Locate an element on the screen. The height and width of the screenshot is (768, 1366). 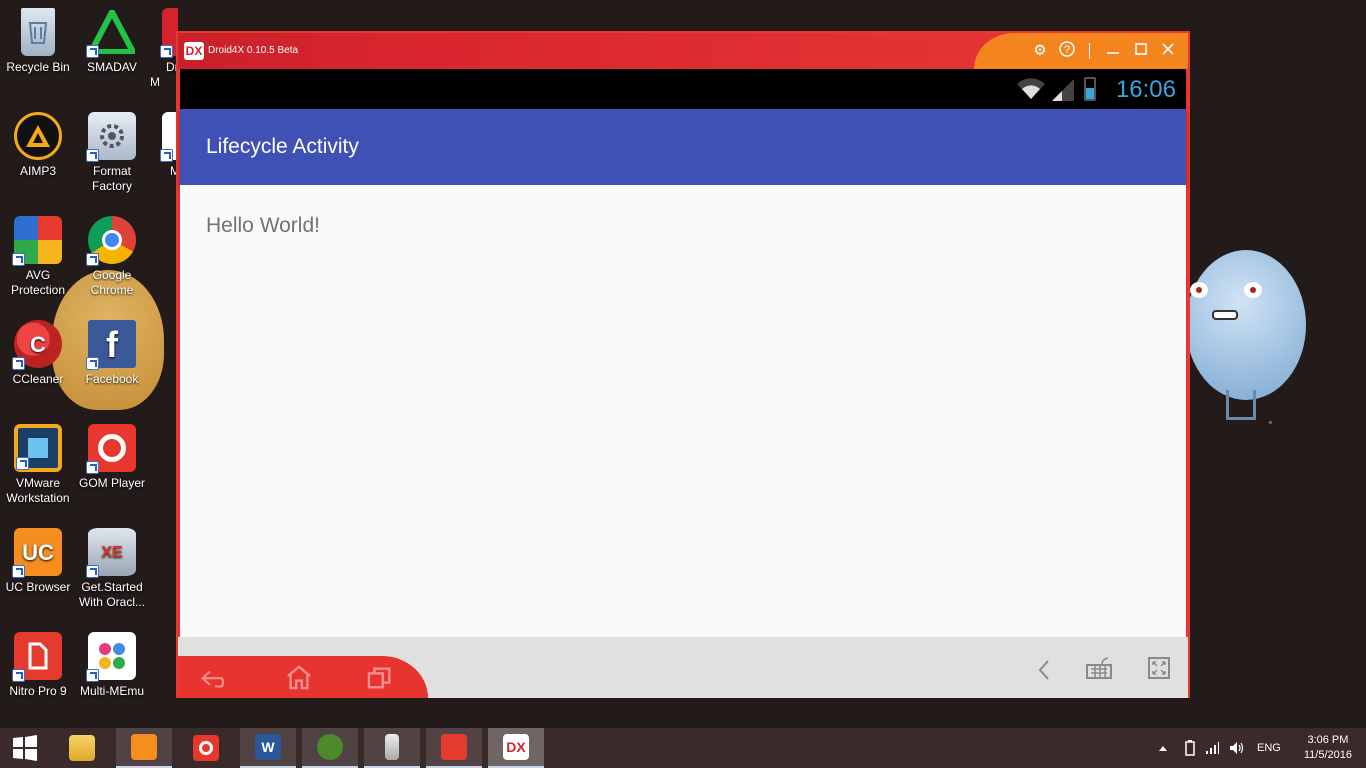
app-title: Lifecycle Activity is located at coordinates (282, 146).